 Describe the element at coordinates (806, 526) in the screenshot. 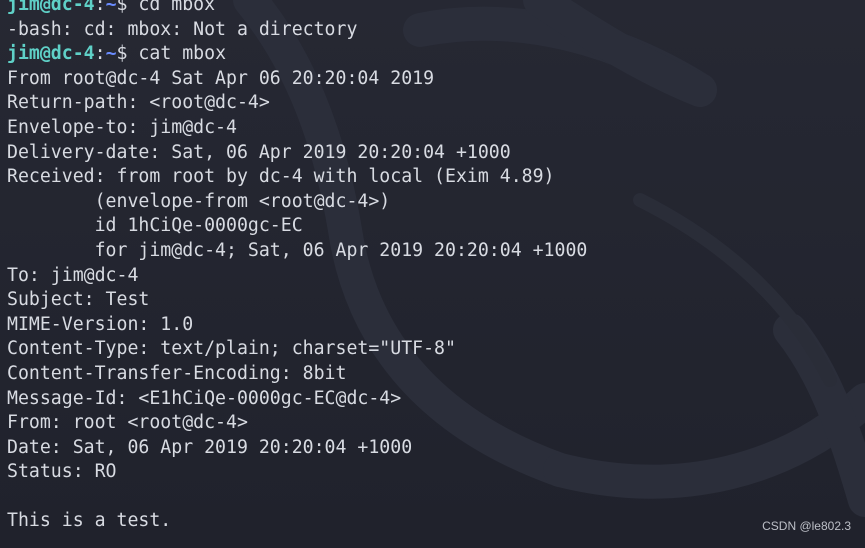

I see `csdn-watermark: CSDN @le802.3` at that location.